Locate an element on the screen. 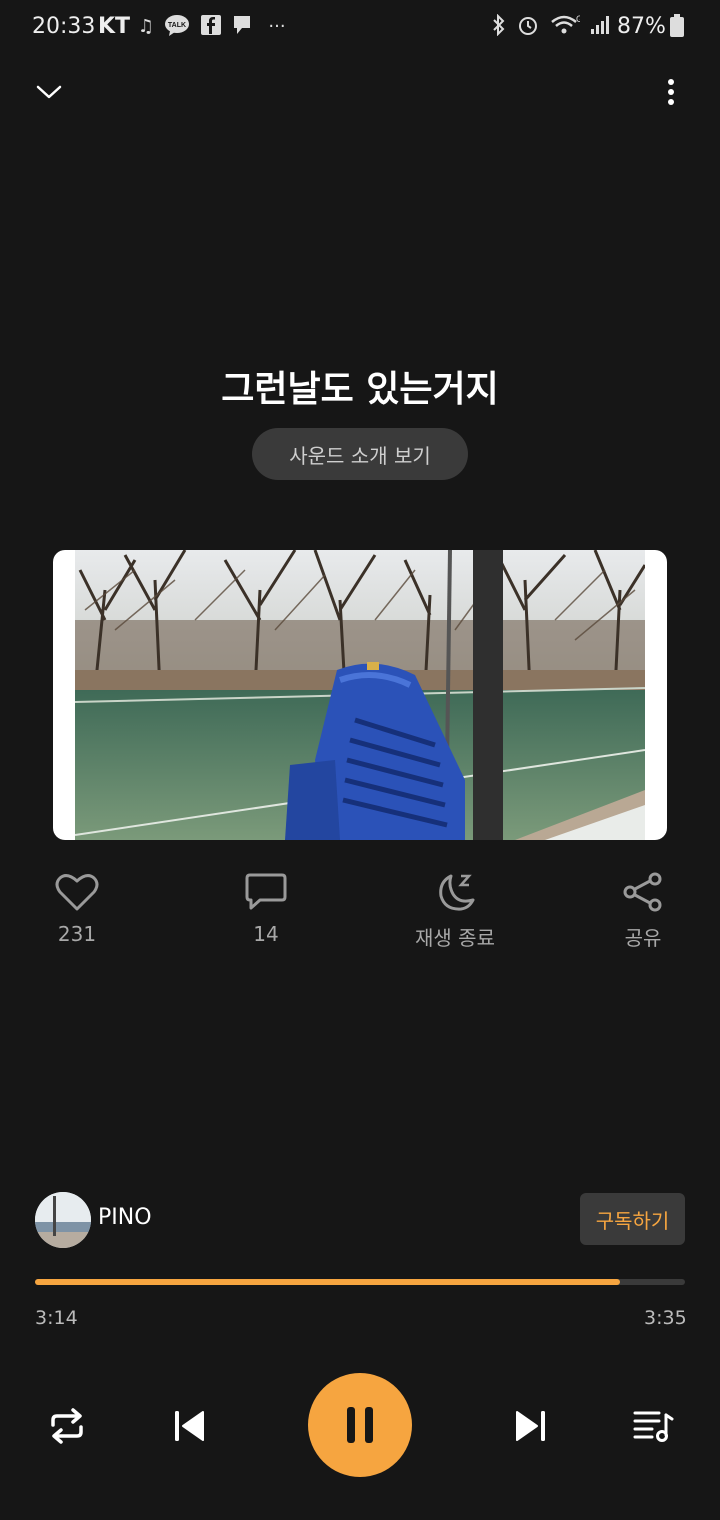  share-action: 공유 is located at coordinates (643, 911).